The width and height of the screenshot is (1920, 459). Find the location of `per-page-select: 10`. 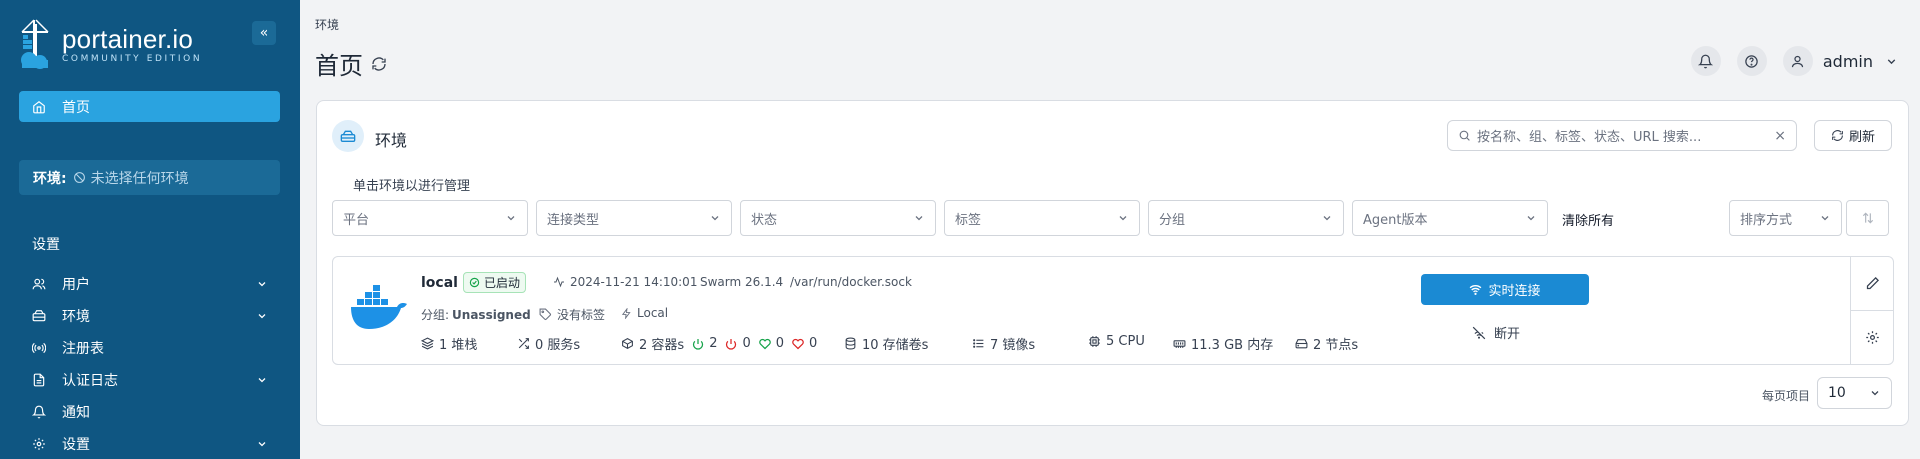

per-page-select: 10 is located at coordinates (1854, 393).